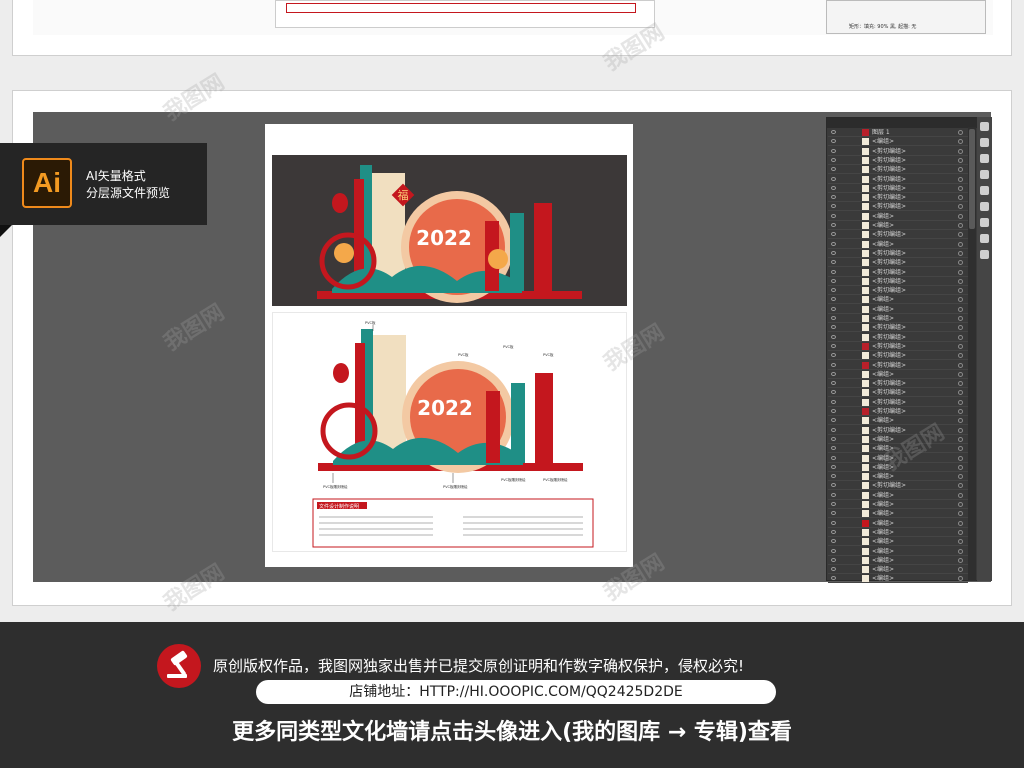 The image size is (1024, 768). Describe the element at coordinates (516, 692) in the screenshot. I see `shop-url-link: 店铺地址：HTTP://HI.OOOPIC.COM/QQ2425D2DE` at that location.